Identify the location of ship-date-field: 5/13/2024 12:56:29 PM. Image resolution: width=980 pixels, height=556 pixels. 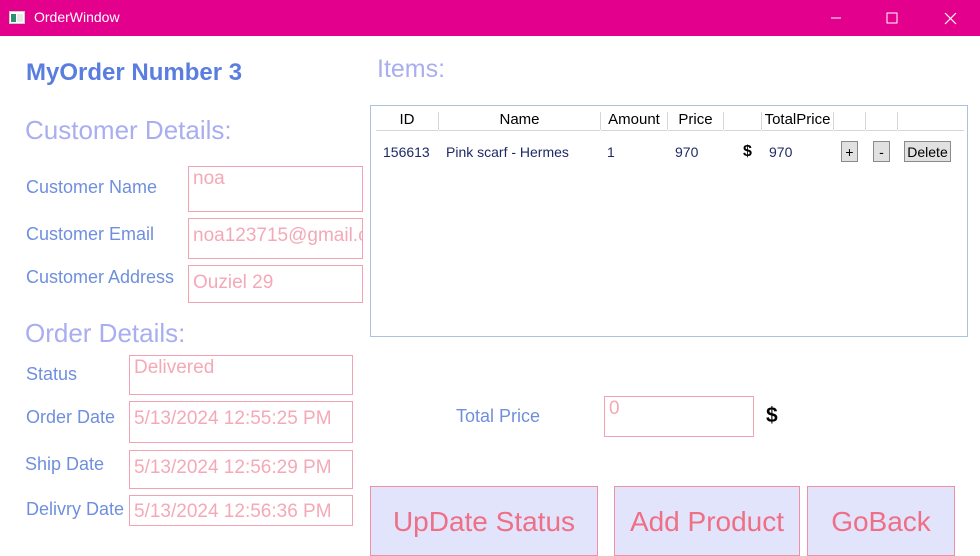
(241, 469).